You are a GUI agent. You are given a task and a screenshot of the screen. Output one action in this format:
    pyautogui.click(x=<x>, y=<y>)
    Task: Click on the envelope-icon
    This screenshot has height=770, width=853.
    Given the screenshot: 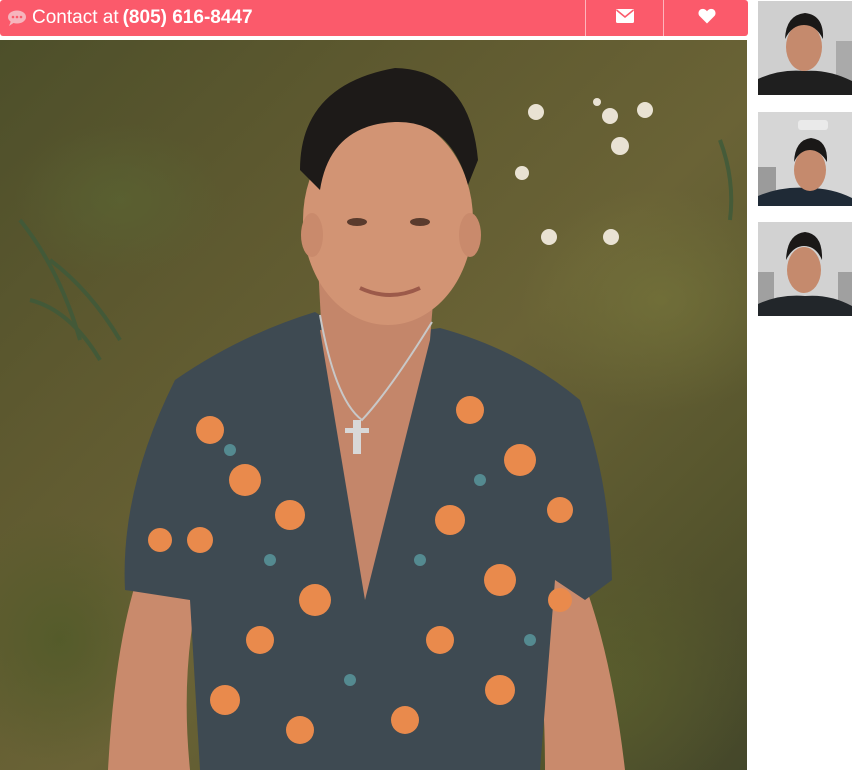 What is the action you would take?
    pyautogui.click(x=624, y=18)
    